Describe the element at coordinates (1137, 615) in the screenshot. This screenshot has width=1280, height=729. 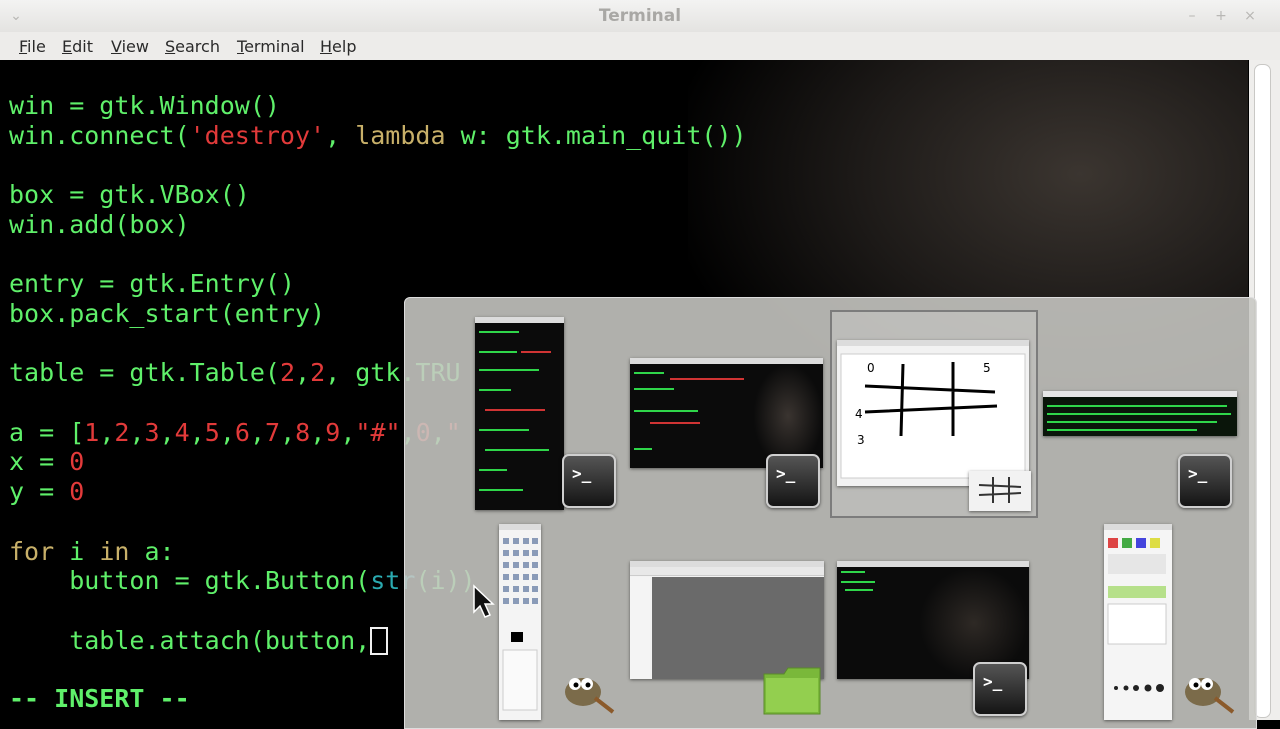
I see `dock-contents` at that location.